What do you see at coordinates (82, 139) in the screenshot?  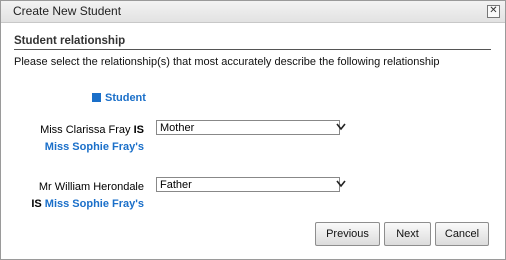 I see `relationship-row-1-label: Miss Clarissa Fray IS Miss Sophie Fray's` at bounding box center [82, 139].